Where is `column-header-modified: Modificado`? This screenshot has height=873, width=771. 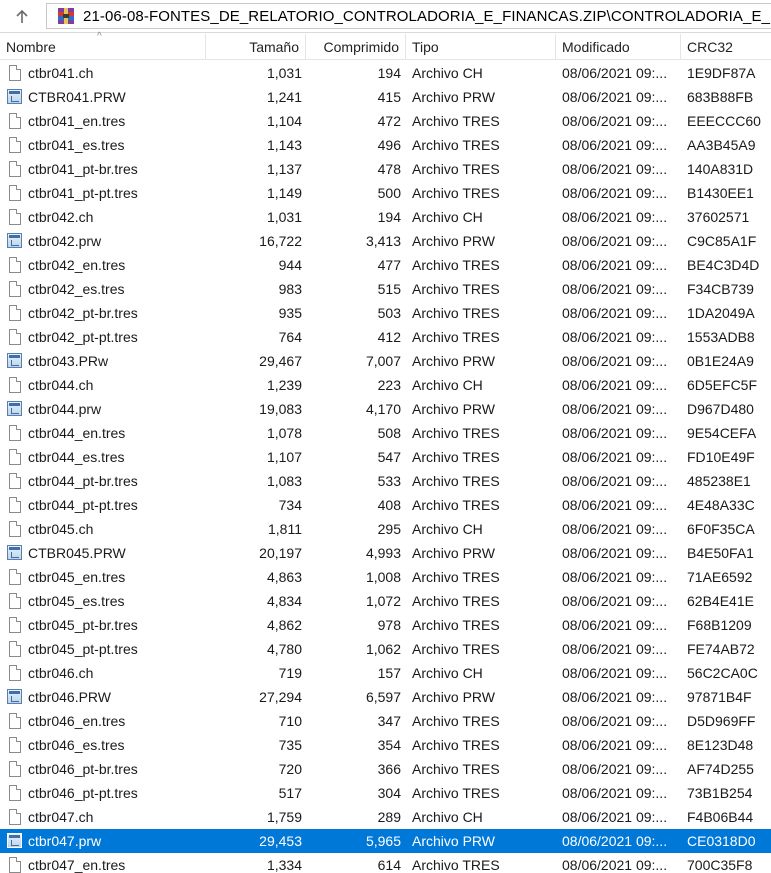
column-header-modified: Modificado is located at coordinates (618, 46).